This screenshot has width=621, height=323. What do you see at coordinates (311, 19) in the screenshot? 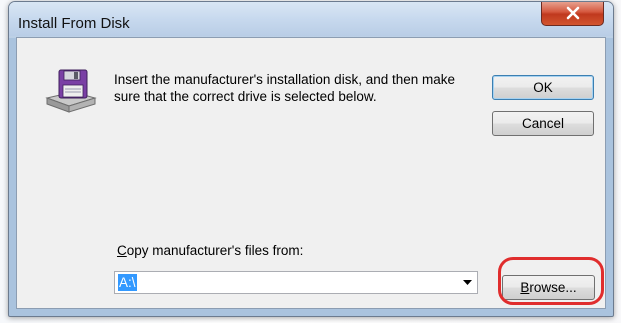
I see `title-bar: Install From Disk` at bounding box center [311, 19].